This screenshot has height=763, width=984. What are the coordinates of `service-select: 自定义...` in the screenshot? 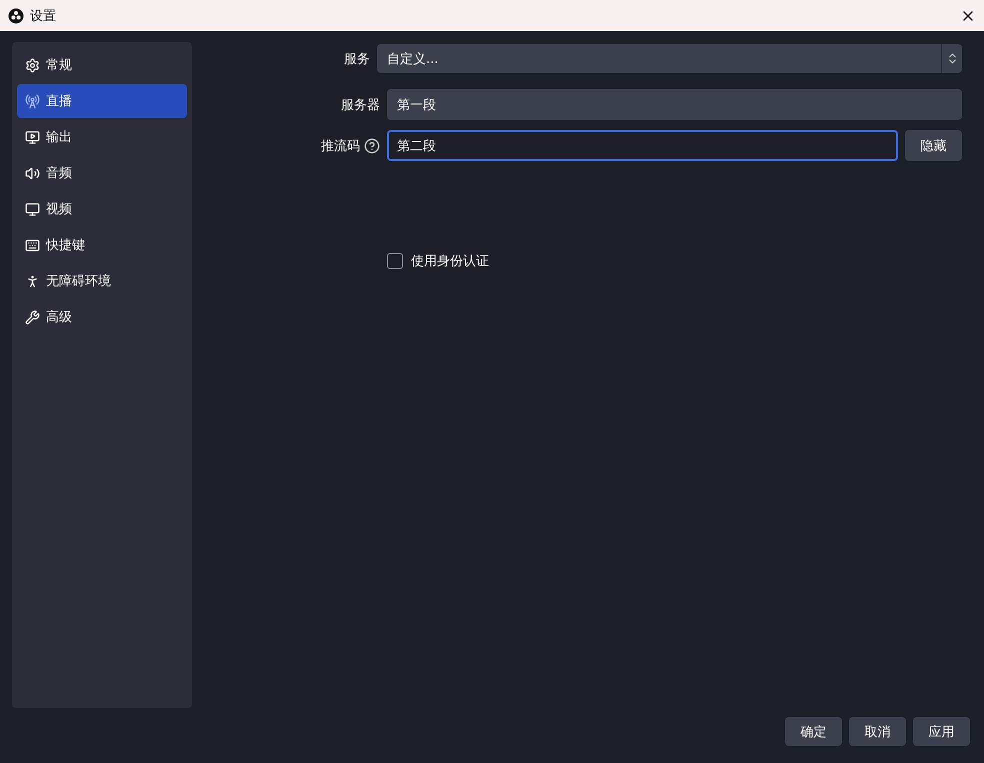 It's located at (669, 58).